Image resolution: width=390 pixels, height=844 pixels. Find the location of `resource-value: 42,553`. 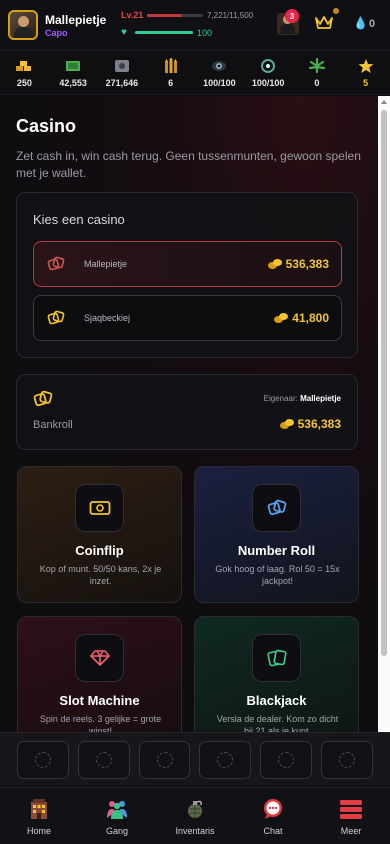

resource-value: 42,553 is located at coordinates (73, 82).